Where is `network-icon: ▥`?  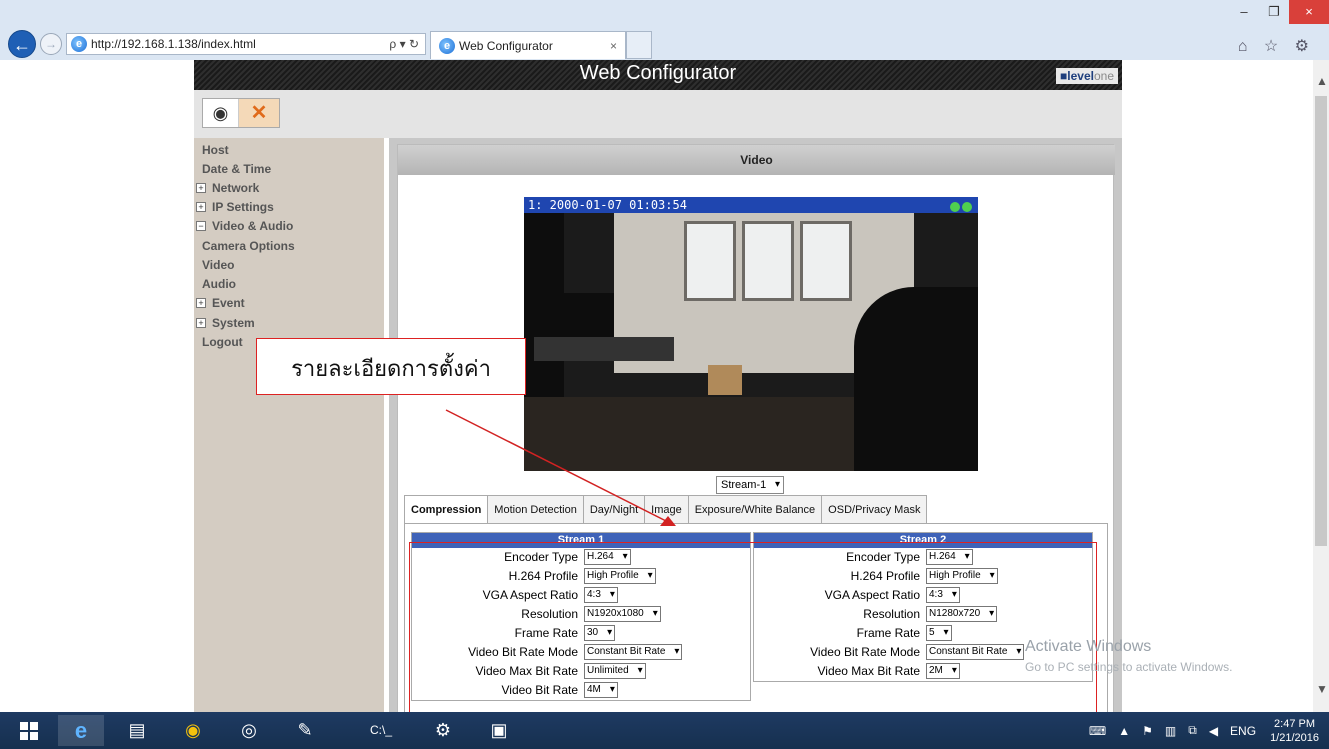 network-icon: ▥ is located at coordinates (1170, 731).